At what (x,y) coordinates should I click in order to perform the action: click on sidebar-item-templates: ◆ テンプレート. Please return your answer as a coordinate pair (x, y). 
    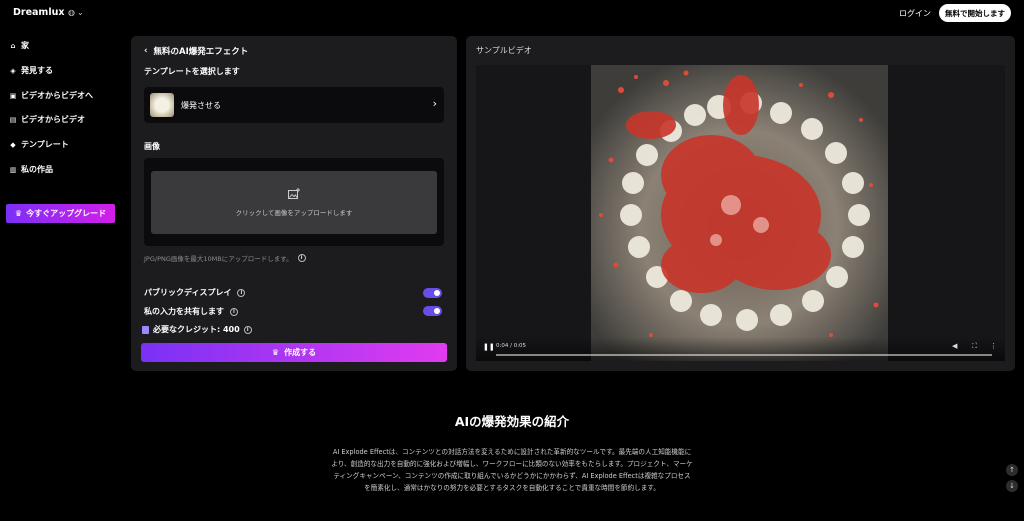
    Looking at the image, I should click on (39, 144).